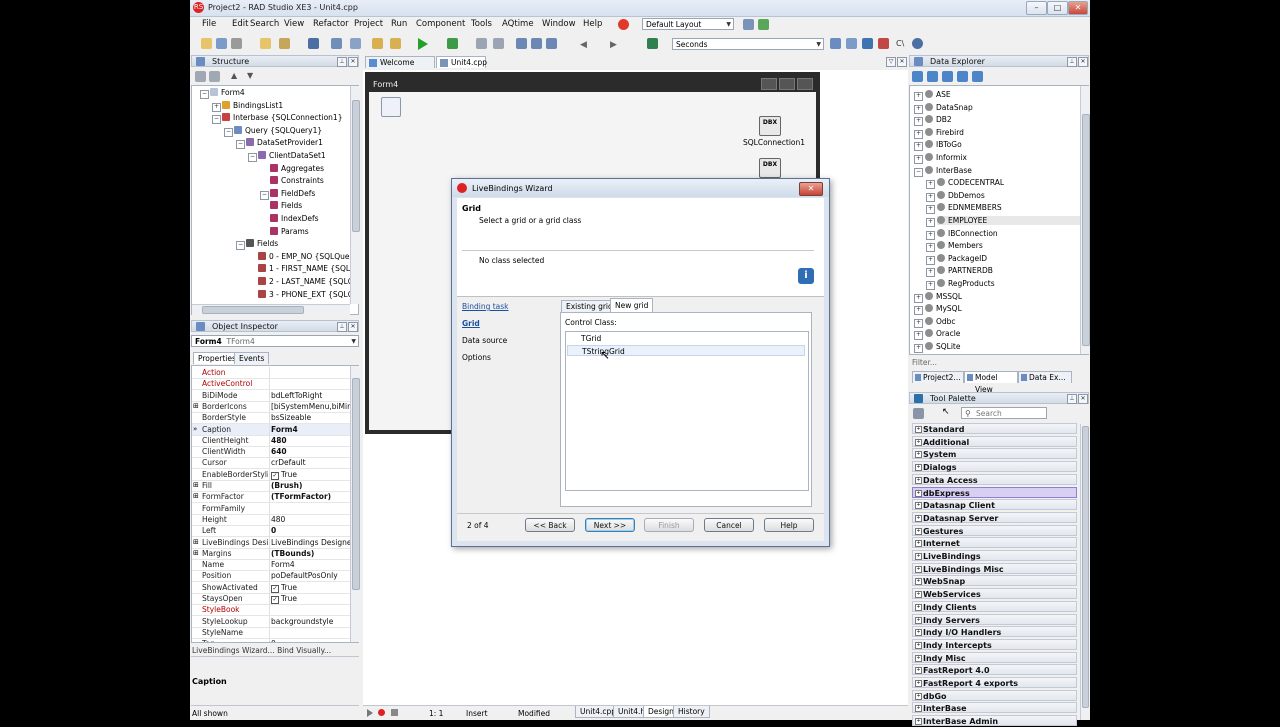  What do you see at coordinates (240, 24) in the screenshot?
I see `menu-edit: Edit` at bounding box center [240, 24].